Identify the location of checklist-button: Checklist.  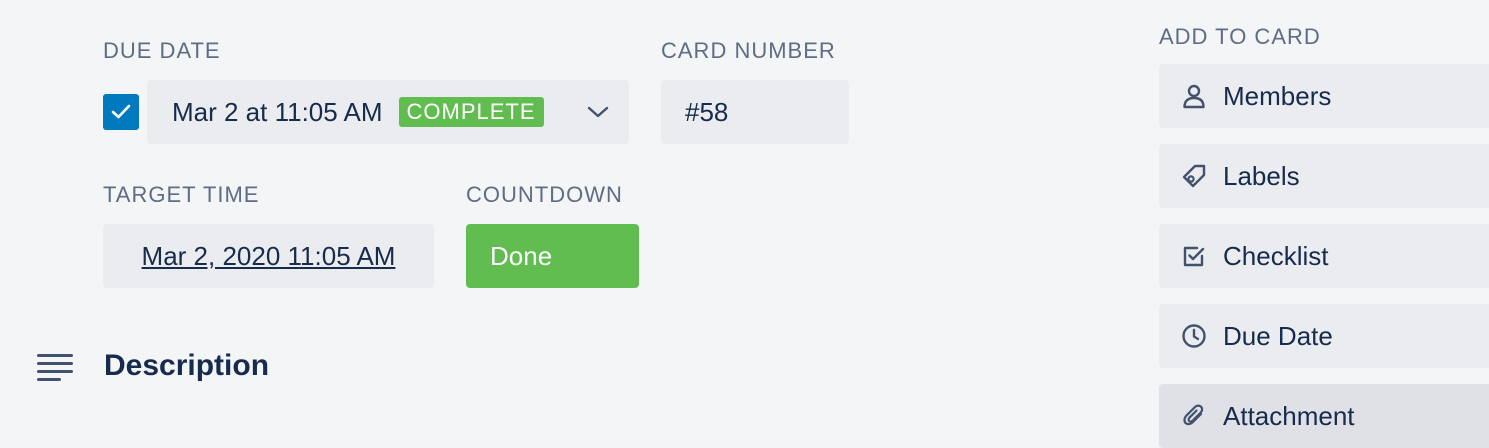
(1324, 256).